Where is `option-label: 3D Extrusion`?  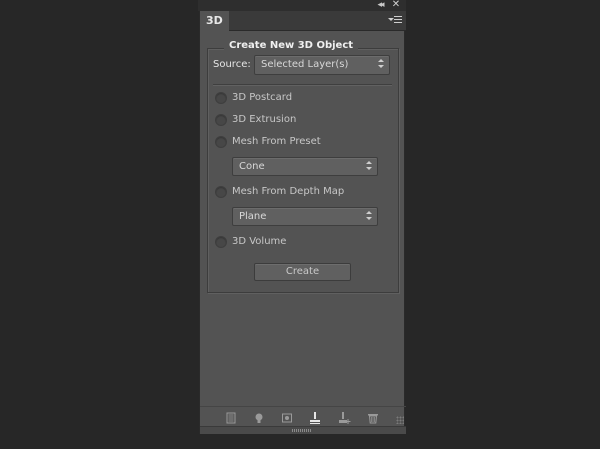 option-label: 3D Extrusion is located at coordinates (264, 119).